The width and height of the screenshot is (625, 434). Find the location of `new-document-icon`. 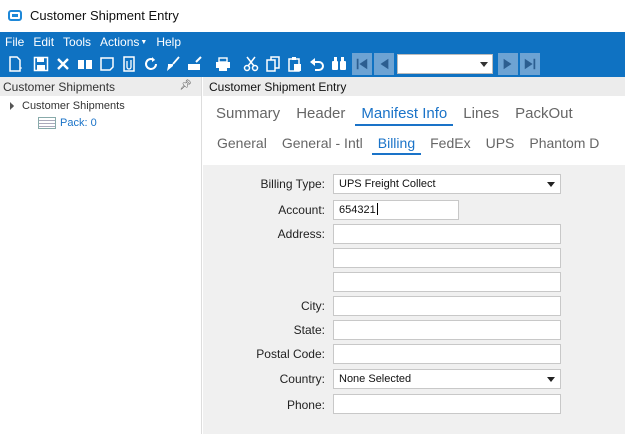

new-document-icon is located at coordinates (15, 64).